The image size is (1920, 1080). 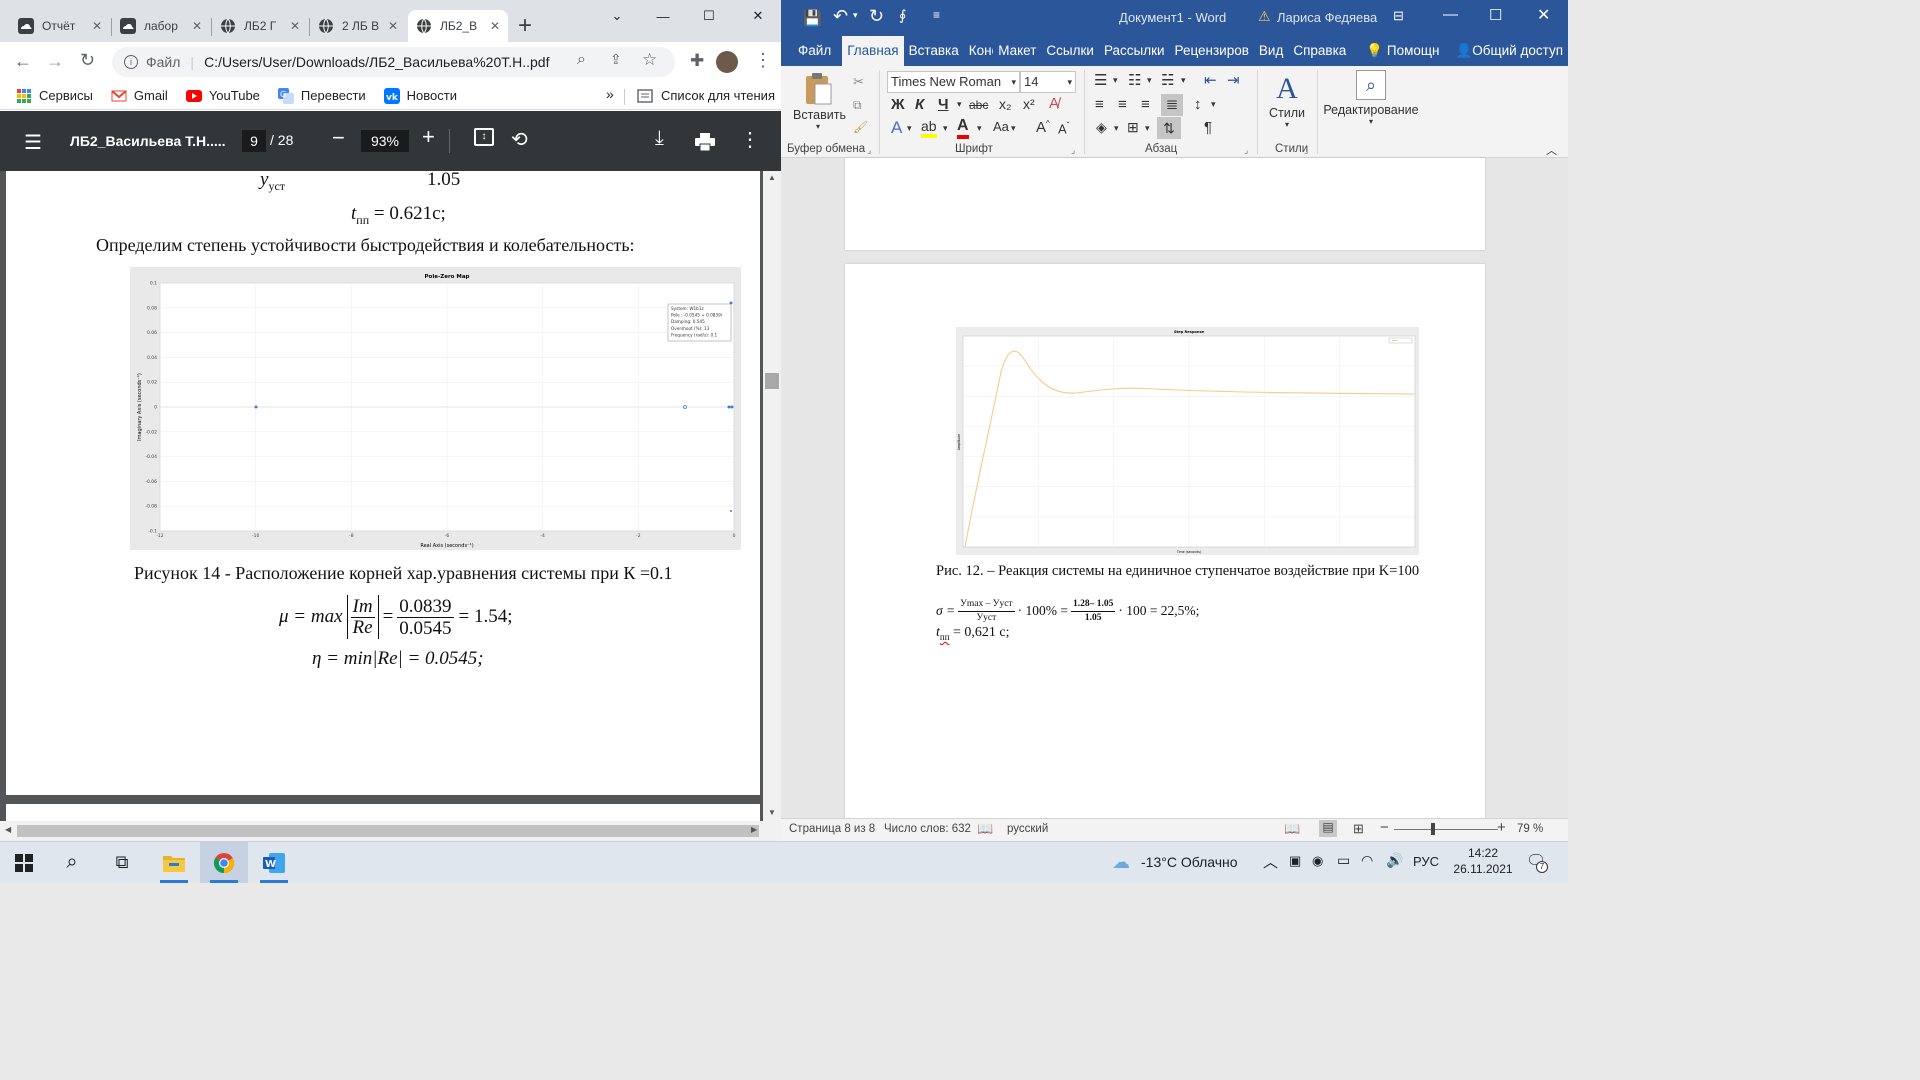 What do you see at coordinates (60, 26) in the screenshot?
I see `browser-tab-1: Отчёт ✕` at bounding box center [60, 26].